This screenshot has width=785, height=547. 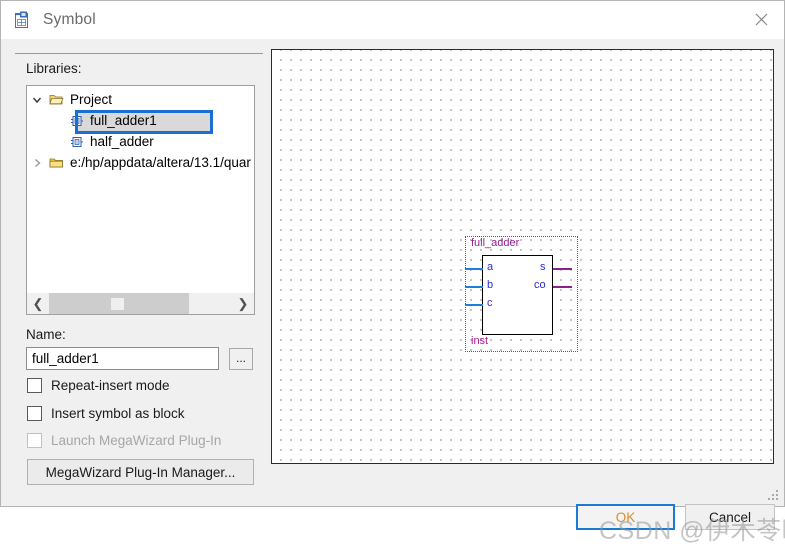 What do you see at coordinates (54, 68) in the screenshot?
I see `libraries-label: Libraries:` at bounding box center [54, 68].